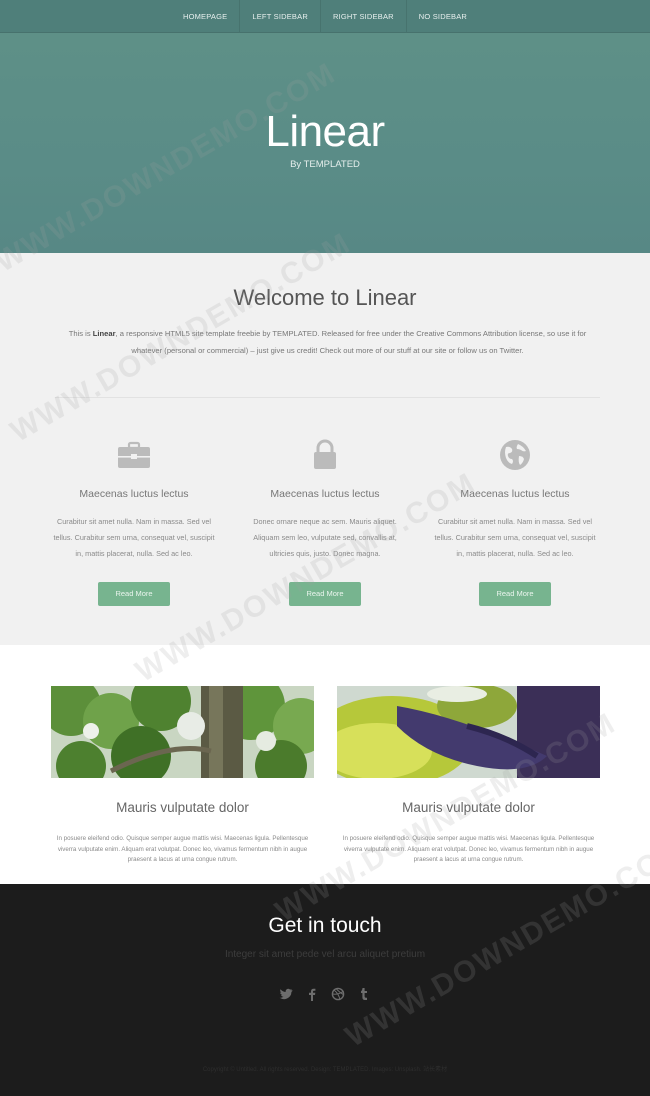 This screenshot has height=1096, width=650. What do you see at coordinates (80, 333) in the screenshot?
I see `welcome-text-prefix: This is` at bounding box center [80, 333].